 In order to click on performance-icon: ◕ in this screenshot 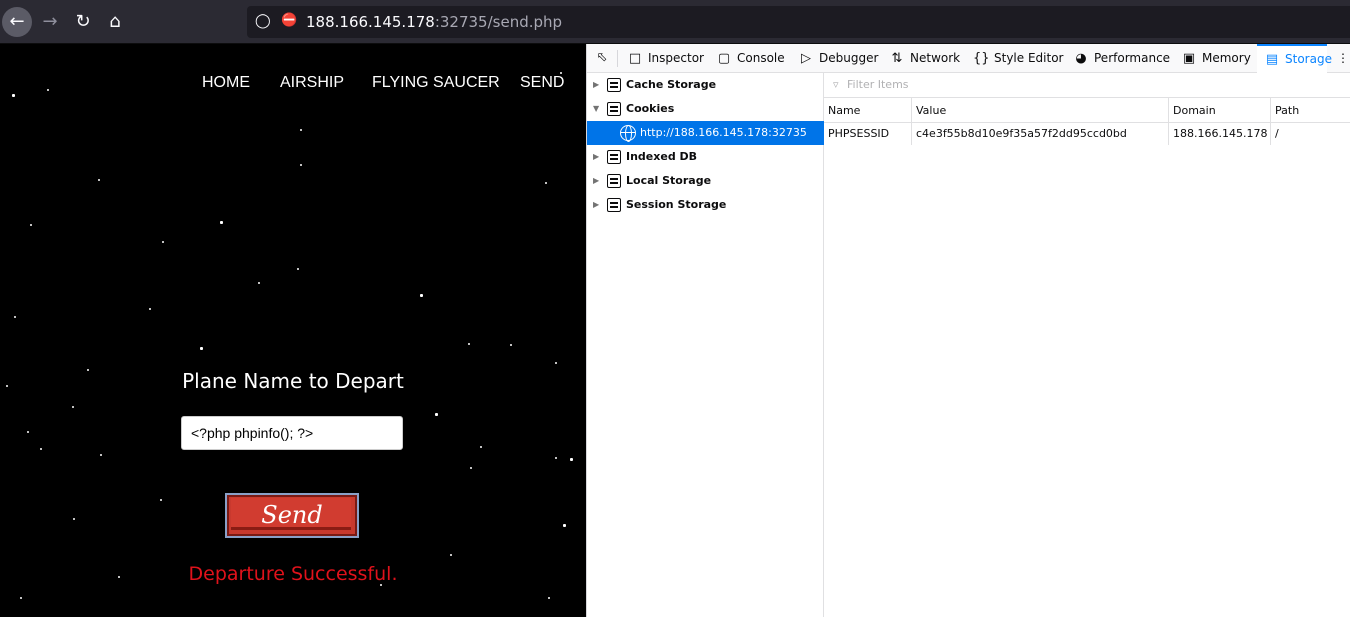, I will do `click(1081, 58)`.